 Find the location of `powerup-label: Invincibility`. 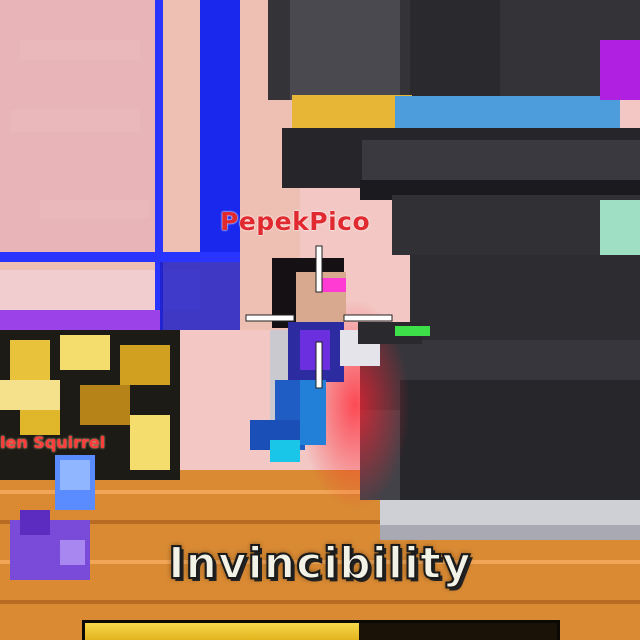

powerup-label: Invincibility is located at coordinates (319, 563).